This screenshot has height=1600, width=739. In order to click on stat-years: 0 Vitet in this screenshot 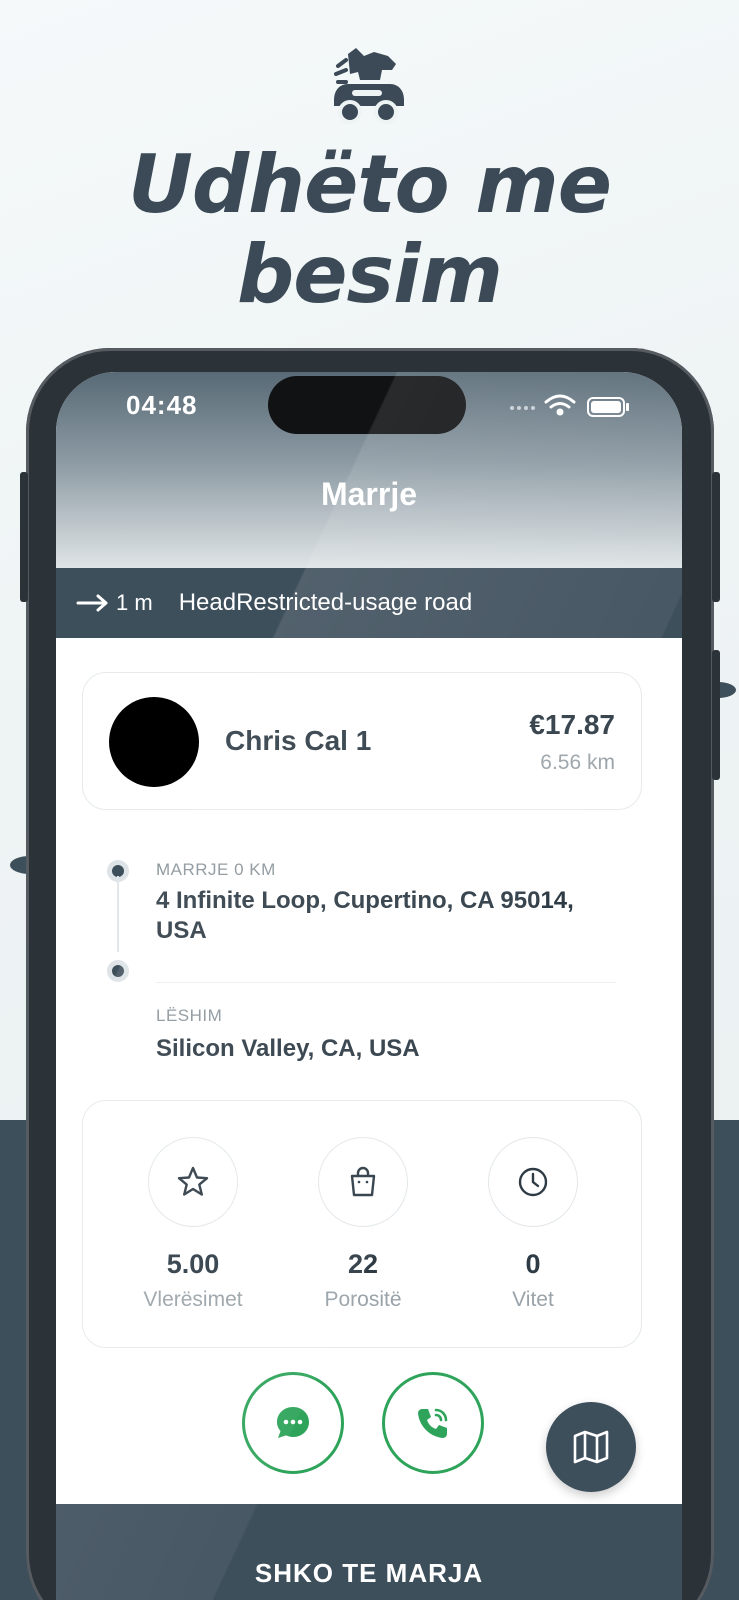, I will do `click(533, 1224)`.